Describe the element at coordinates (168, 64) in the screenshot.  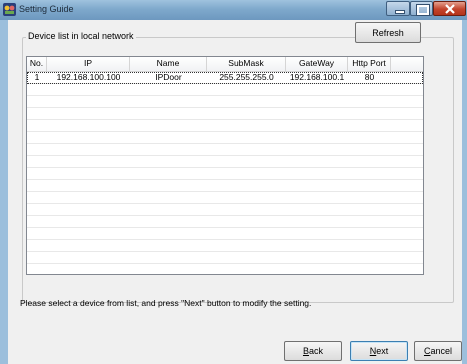
I see `column-header-name: Name` at that location.